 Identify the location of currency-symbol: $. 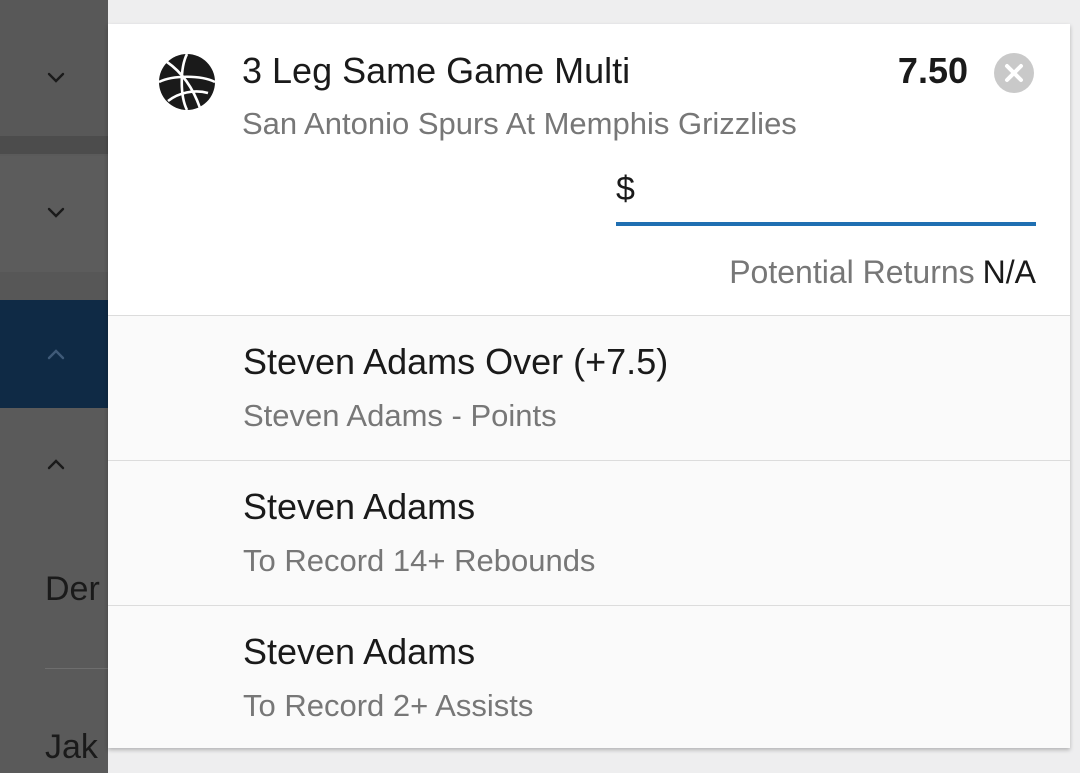
(625, 189).